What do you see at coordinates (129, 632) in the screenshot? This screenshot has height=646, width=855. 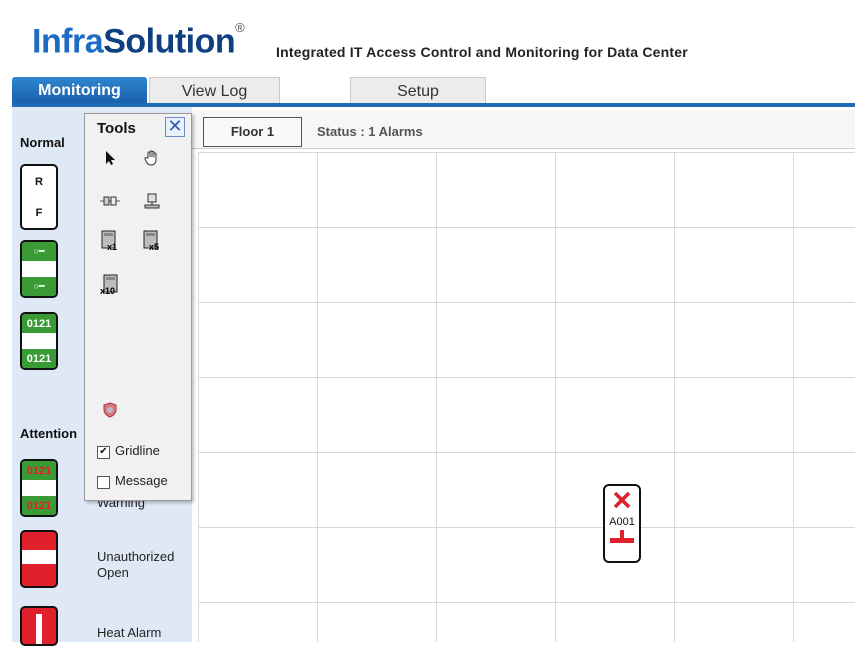 I see `legend-label-heat: Heat Alarm` at bounding box center [129, 632].